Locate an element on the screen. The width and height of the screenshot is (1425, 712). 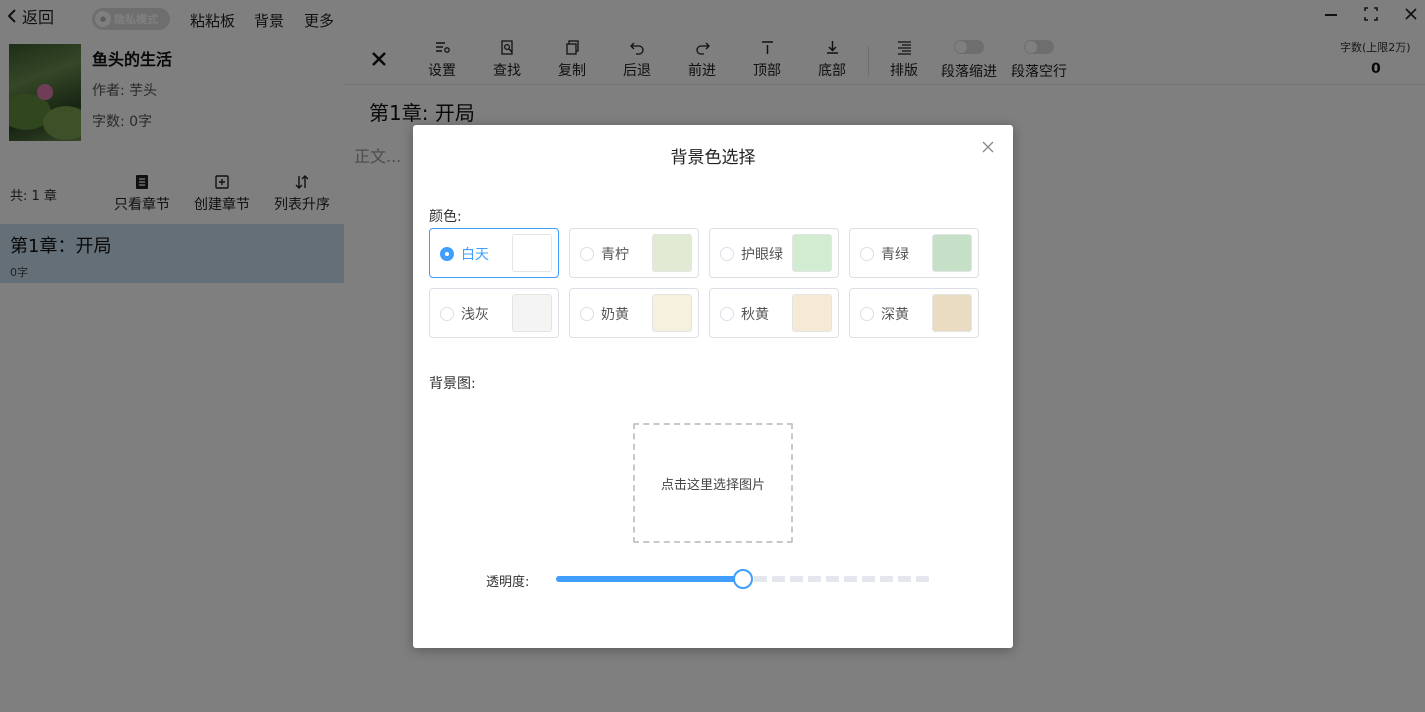
color-option-label: 奶黄 is located at coordinates (615, 315).